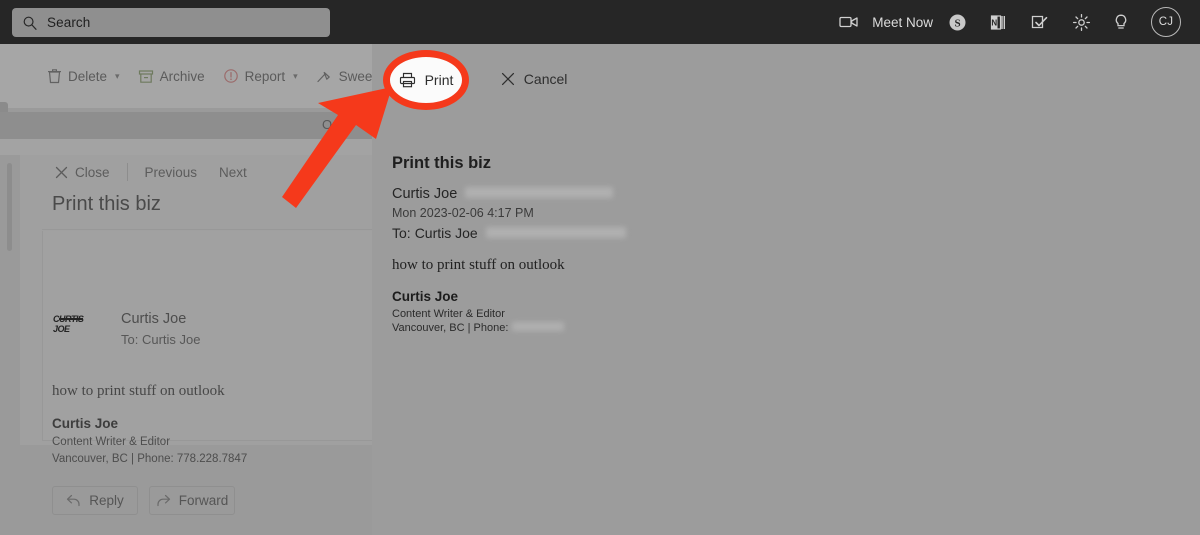 This screenshot has height=535, width=1200. What do you see at coordinates (85, 423) in the screenshot?
I see `signature-name: Curtis Joe` at bounding box center [85, 423].